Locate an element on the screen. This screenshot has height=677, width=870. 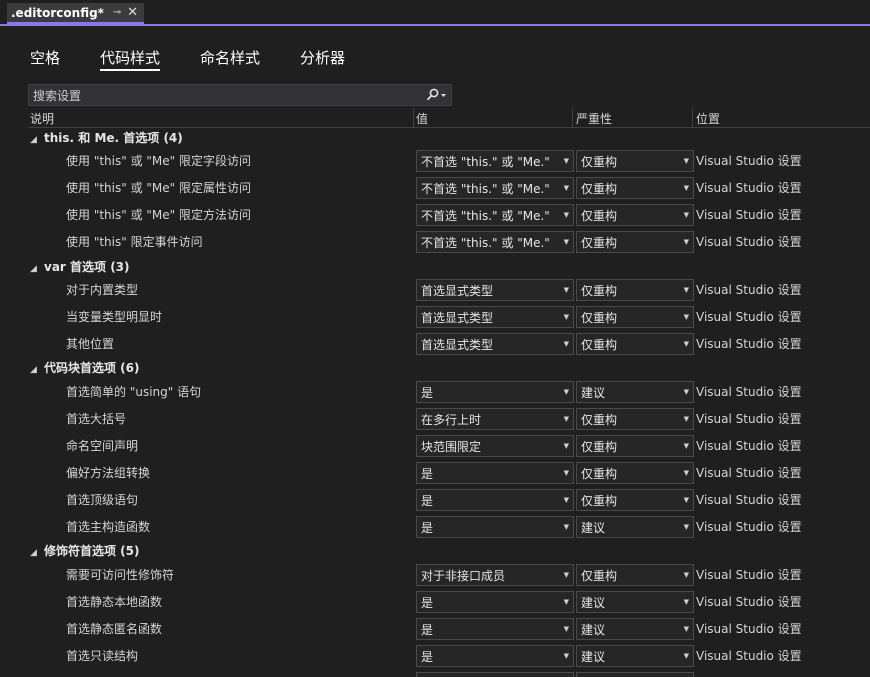
severity-dropdown-partial is located at coordinates (635, 674).